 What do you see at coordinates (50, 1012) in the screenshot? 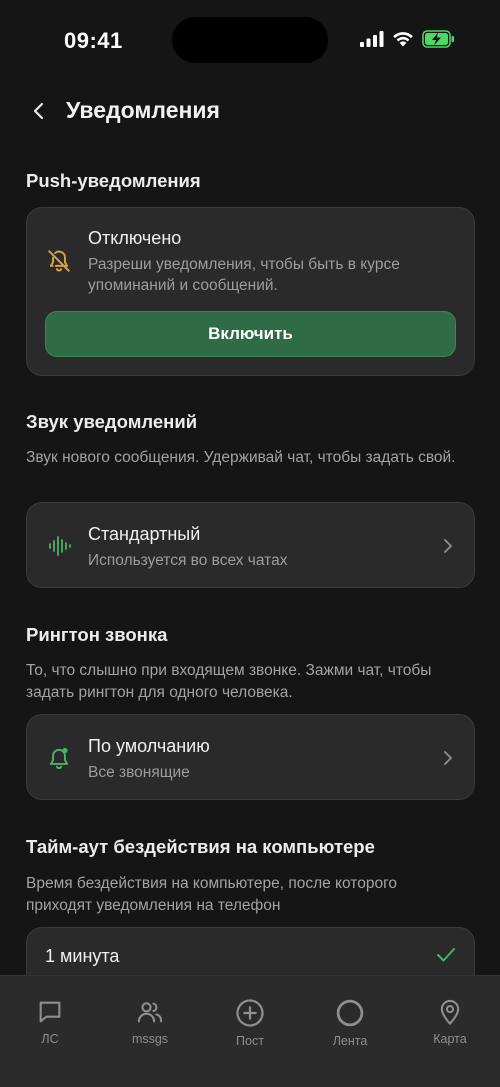
I see `chat-bubble-icon` at bounding box center [50, 1012].